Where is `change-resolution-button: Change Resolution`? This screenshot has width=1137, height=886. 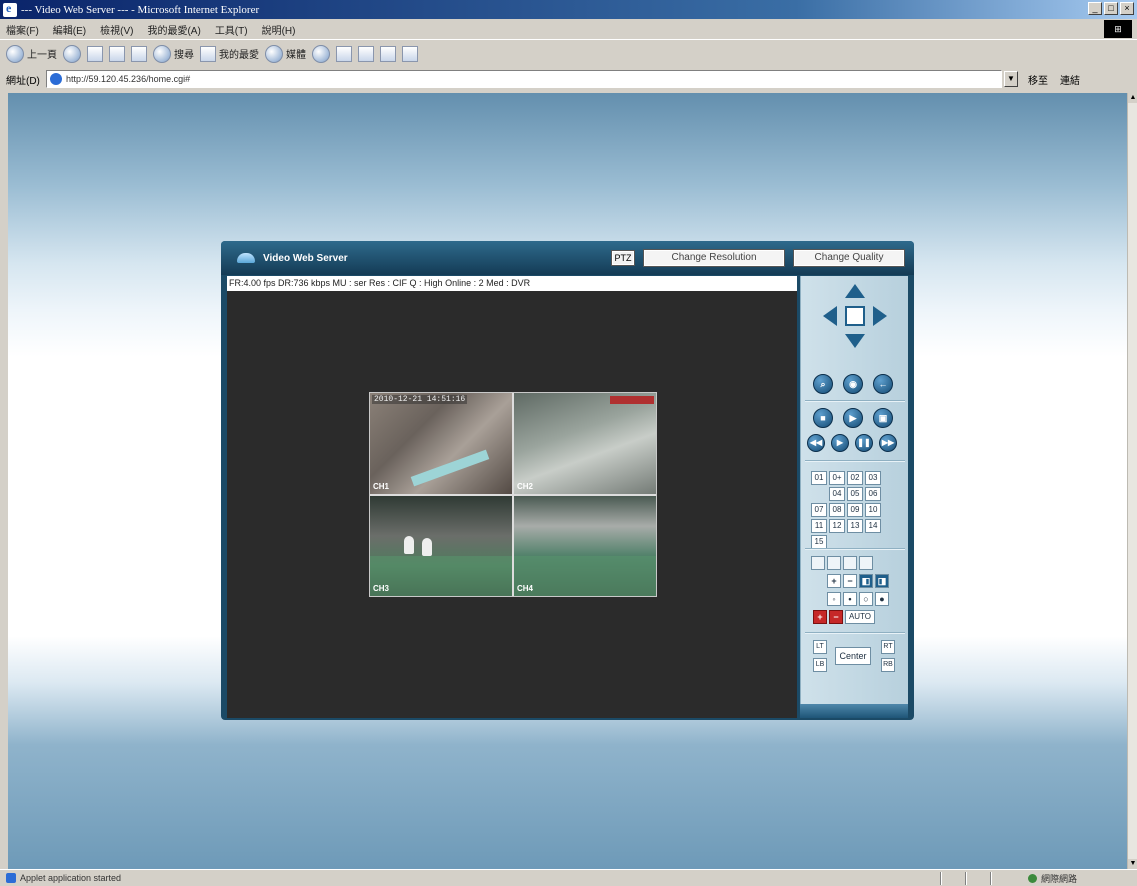 change-resolution-button: Change Resolution is located at coordinates (714, 258).